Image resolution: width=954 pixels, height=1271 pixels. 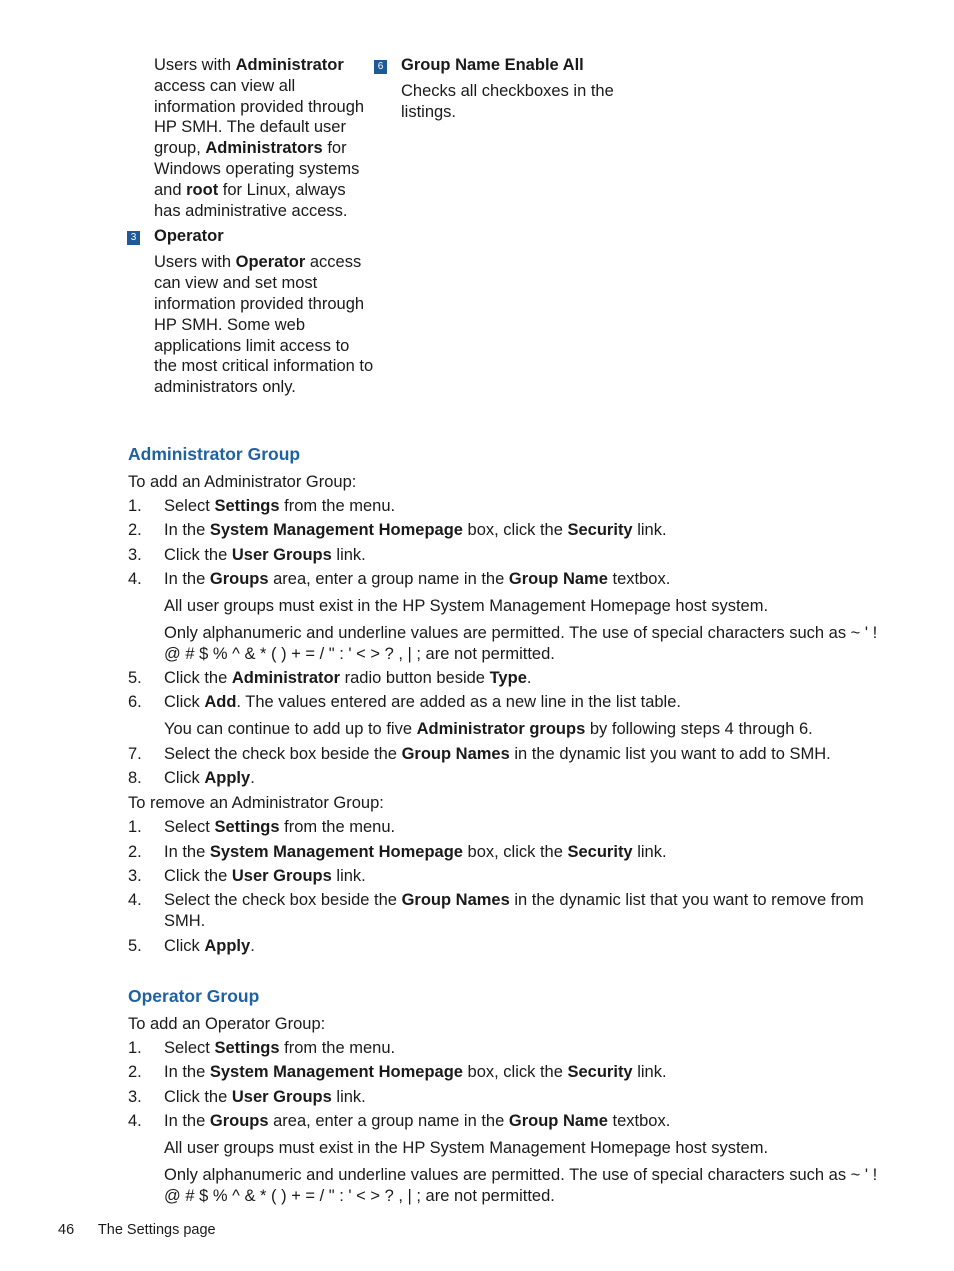 What do you see at coordinates (503, 778) in the screenshot?
I see `list-item: 8. Click Apply.` at bounding box center [503, 778].